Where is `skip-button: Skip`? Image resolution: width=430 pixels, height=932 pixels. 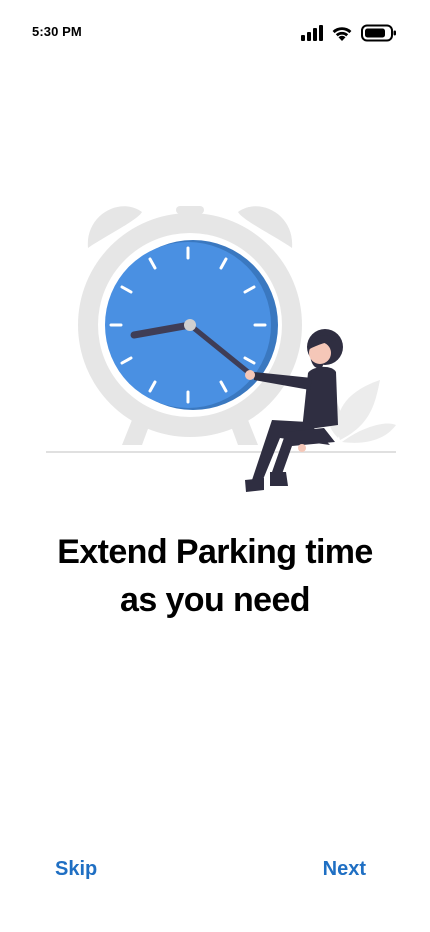 skip-button: Skip is located at coordinates (76, 869).